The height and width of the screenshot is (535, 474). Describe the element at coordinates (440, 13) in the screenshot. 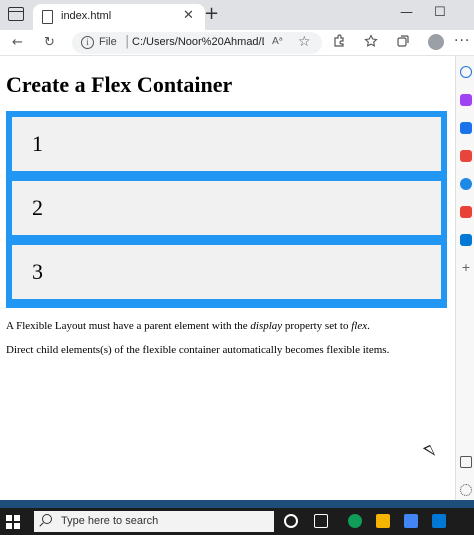

I see `maximize-button: ☐` at that location.